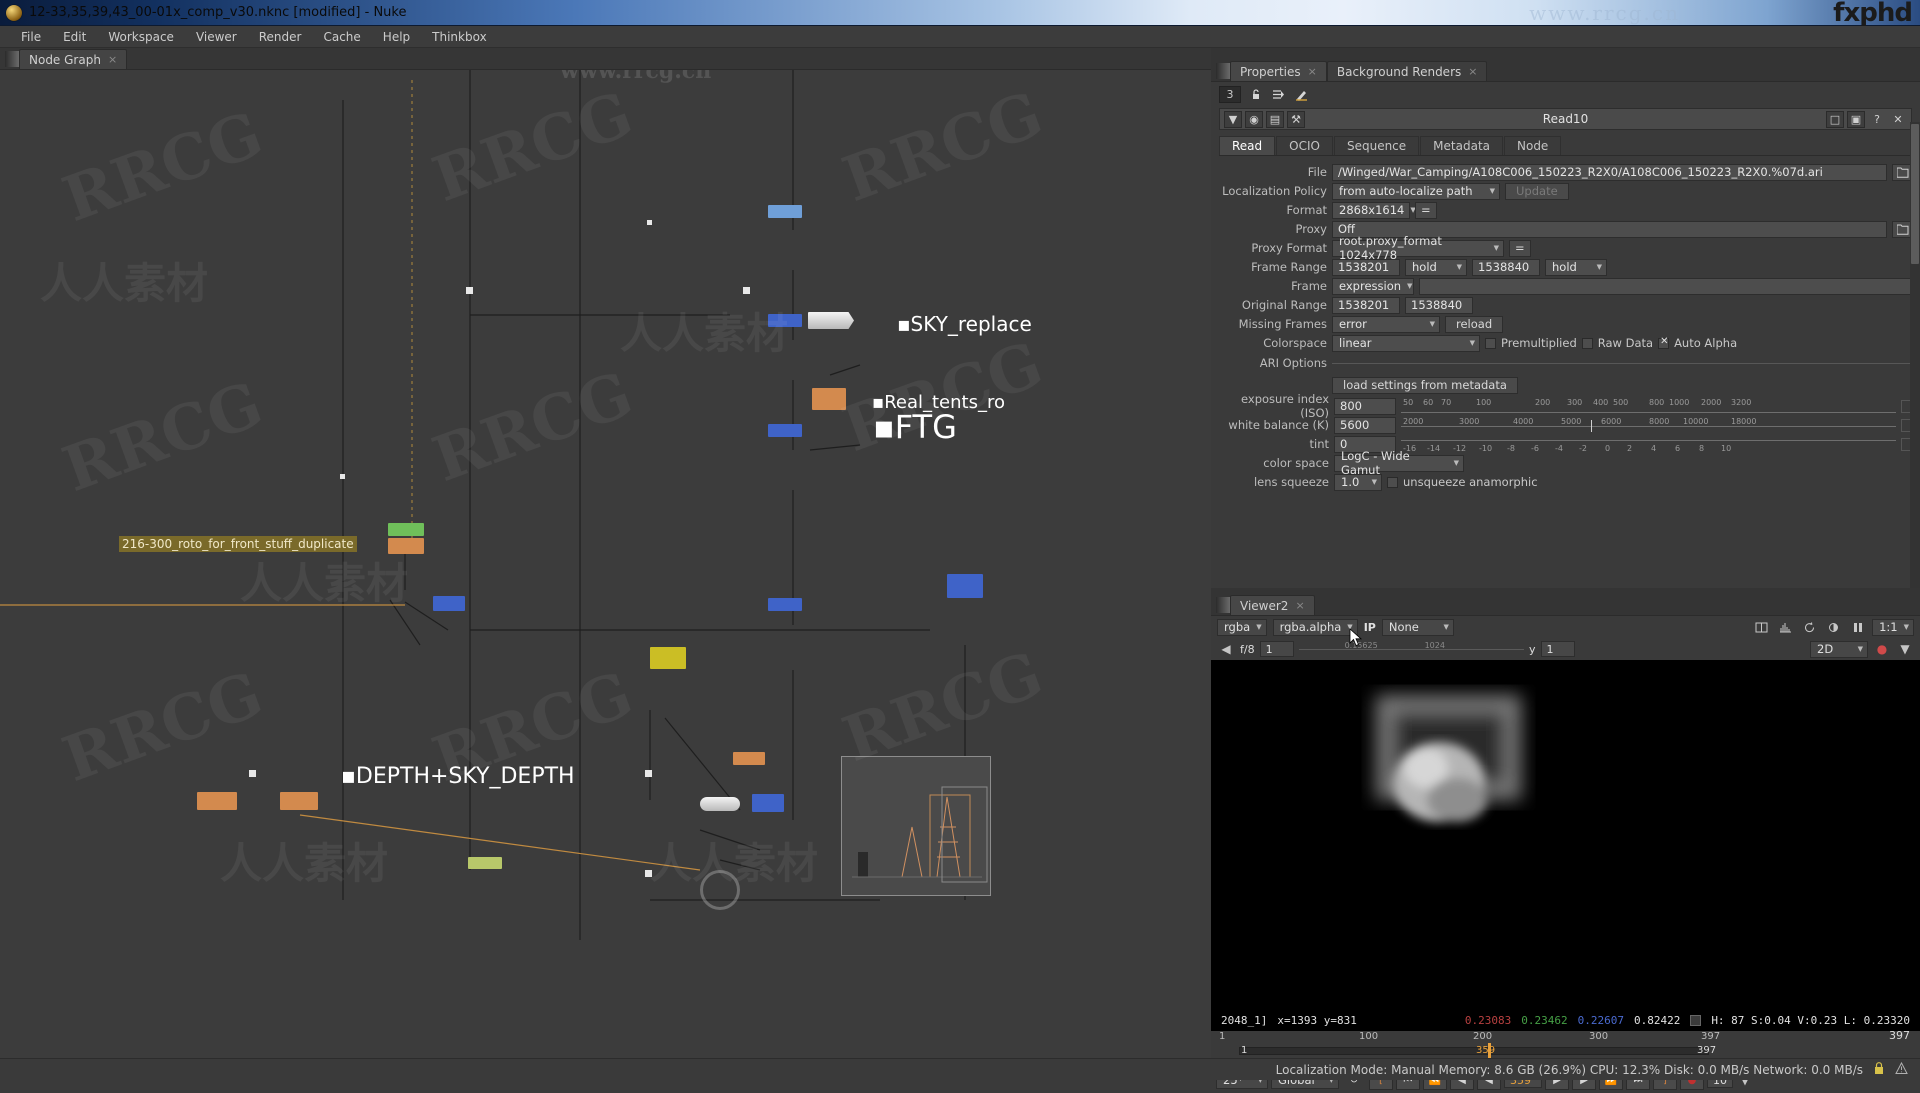 This screenshot has height=1093, width=1920. I want to click on lens-squeeze-dropdown: 1.0 ▼, so click(1358, 482).